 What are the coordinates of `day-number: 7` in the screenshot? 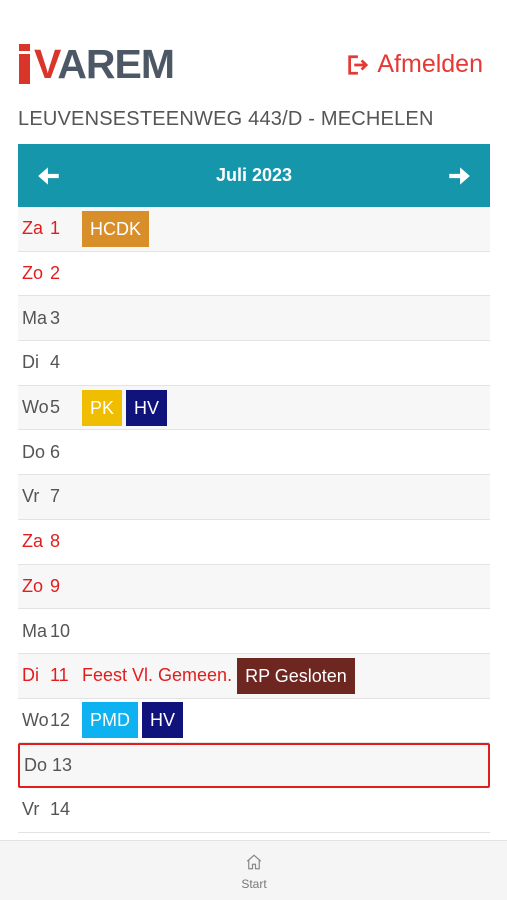 It's located at (55, 496).